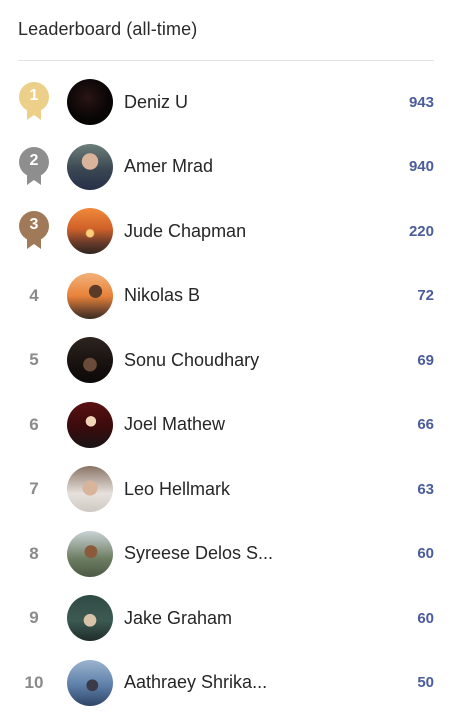  What do you see at coordinates (34, 95) in the screenshot?
I see `rank-number: 1` at bounding box center [34, 95].